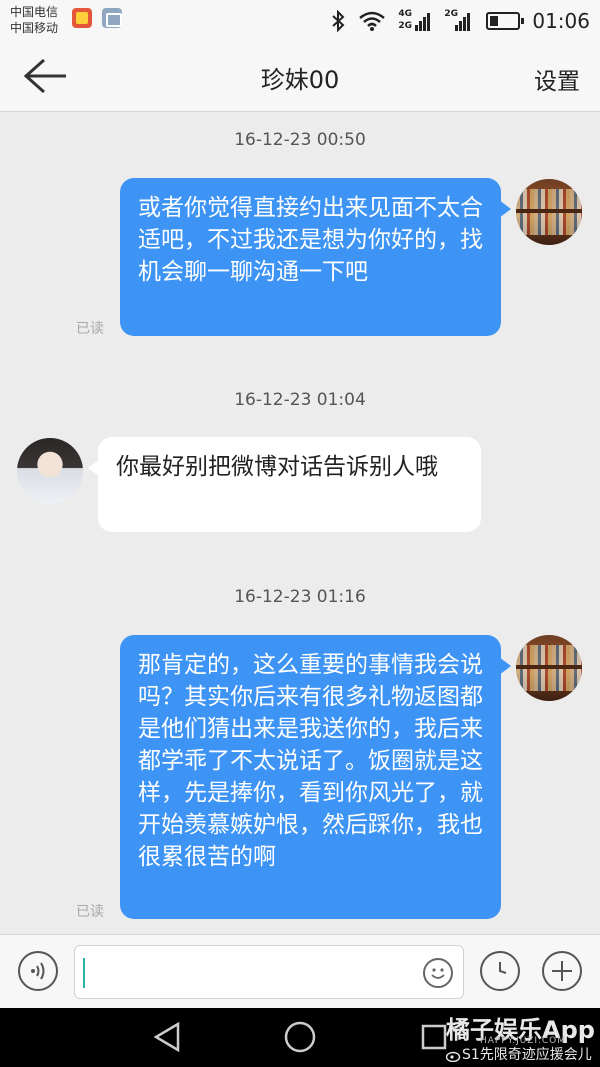 Image resolution: width=600 pixels, height=1067 pixels. Describe the element at coordinates (527, 1055) in the screenshot. I see `watermark-weibo-text: S1先限奇迹应援会儿` at that location.